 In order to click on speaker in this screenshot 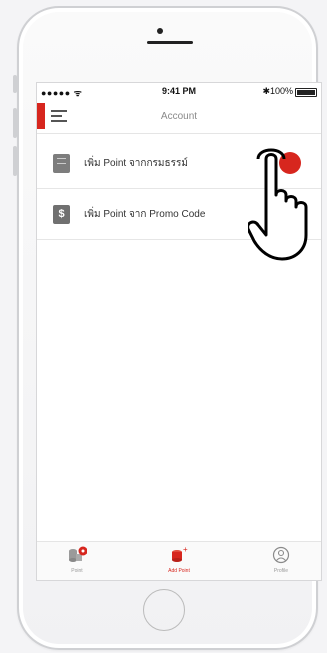, I will do `click(170, 42)`.